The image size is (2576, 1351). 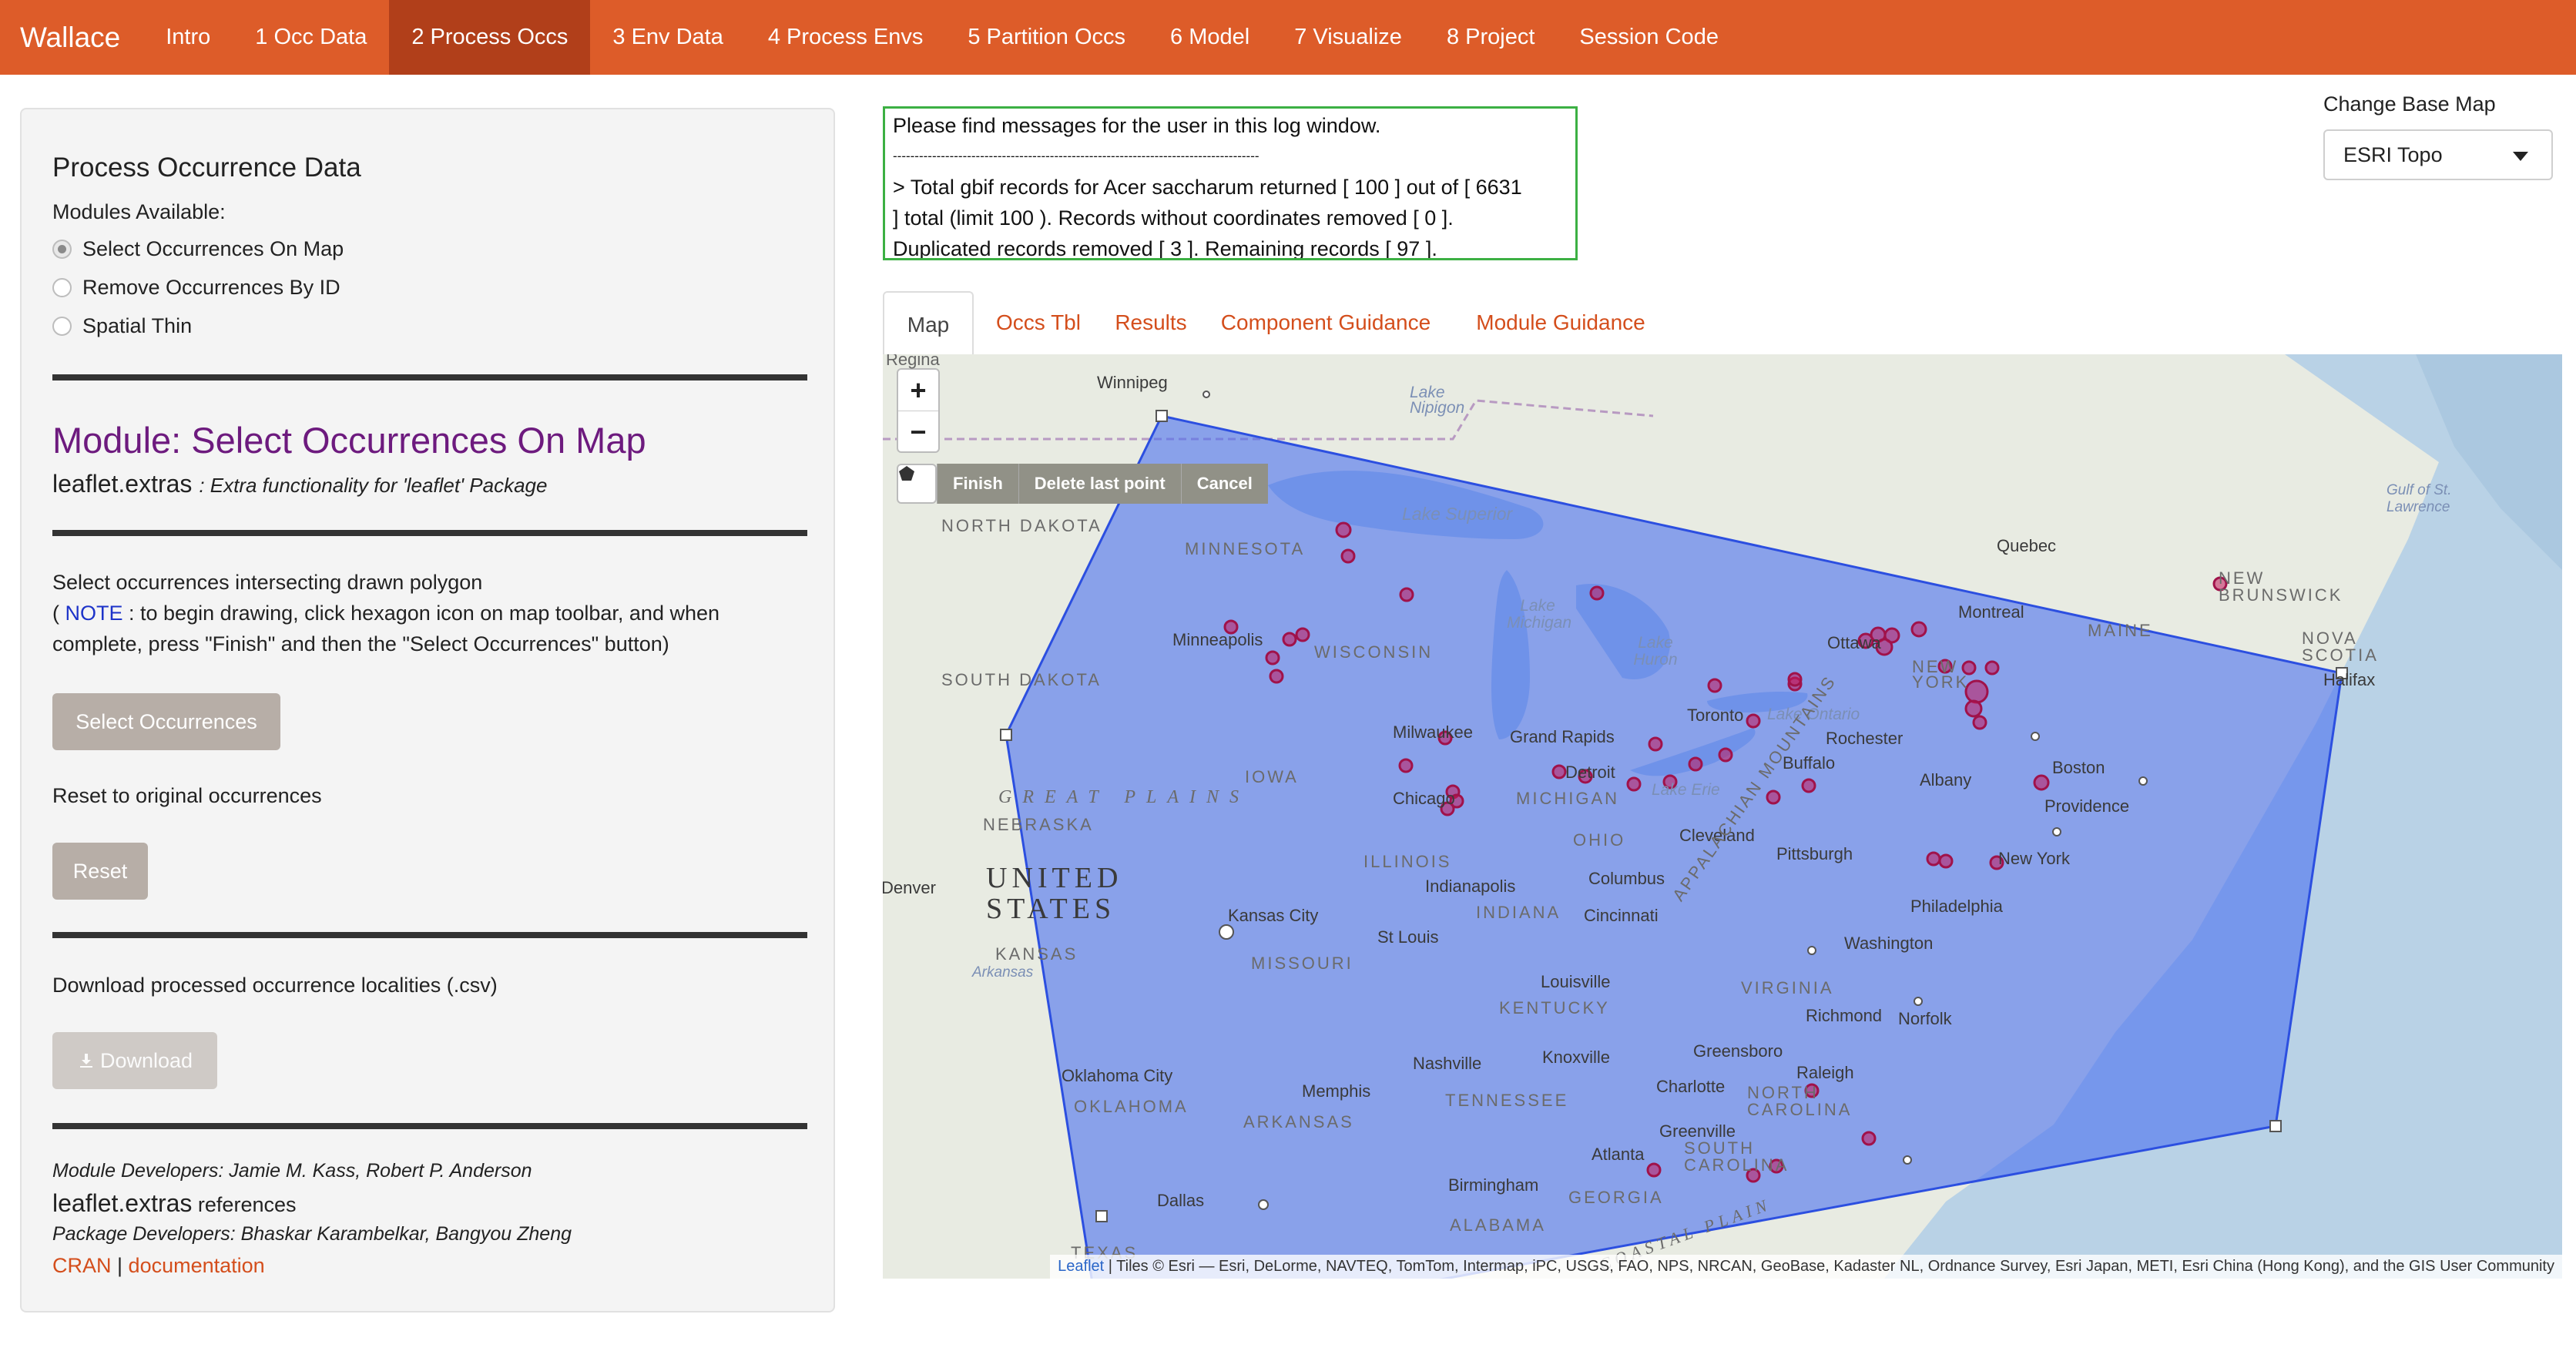 I want to click on map-label: Nashville, so click(x=1447, y=1063).